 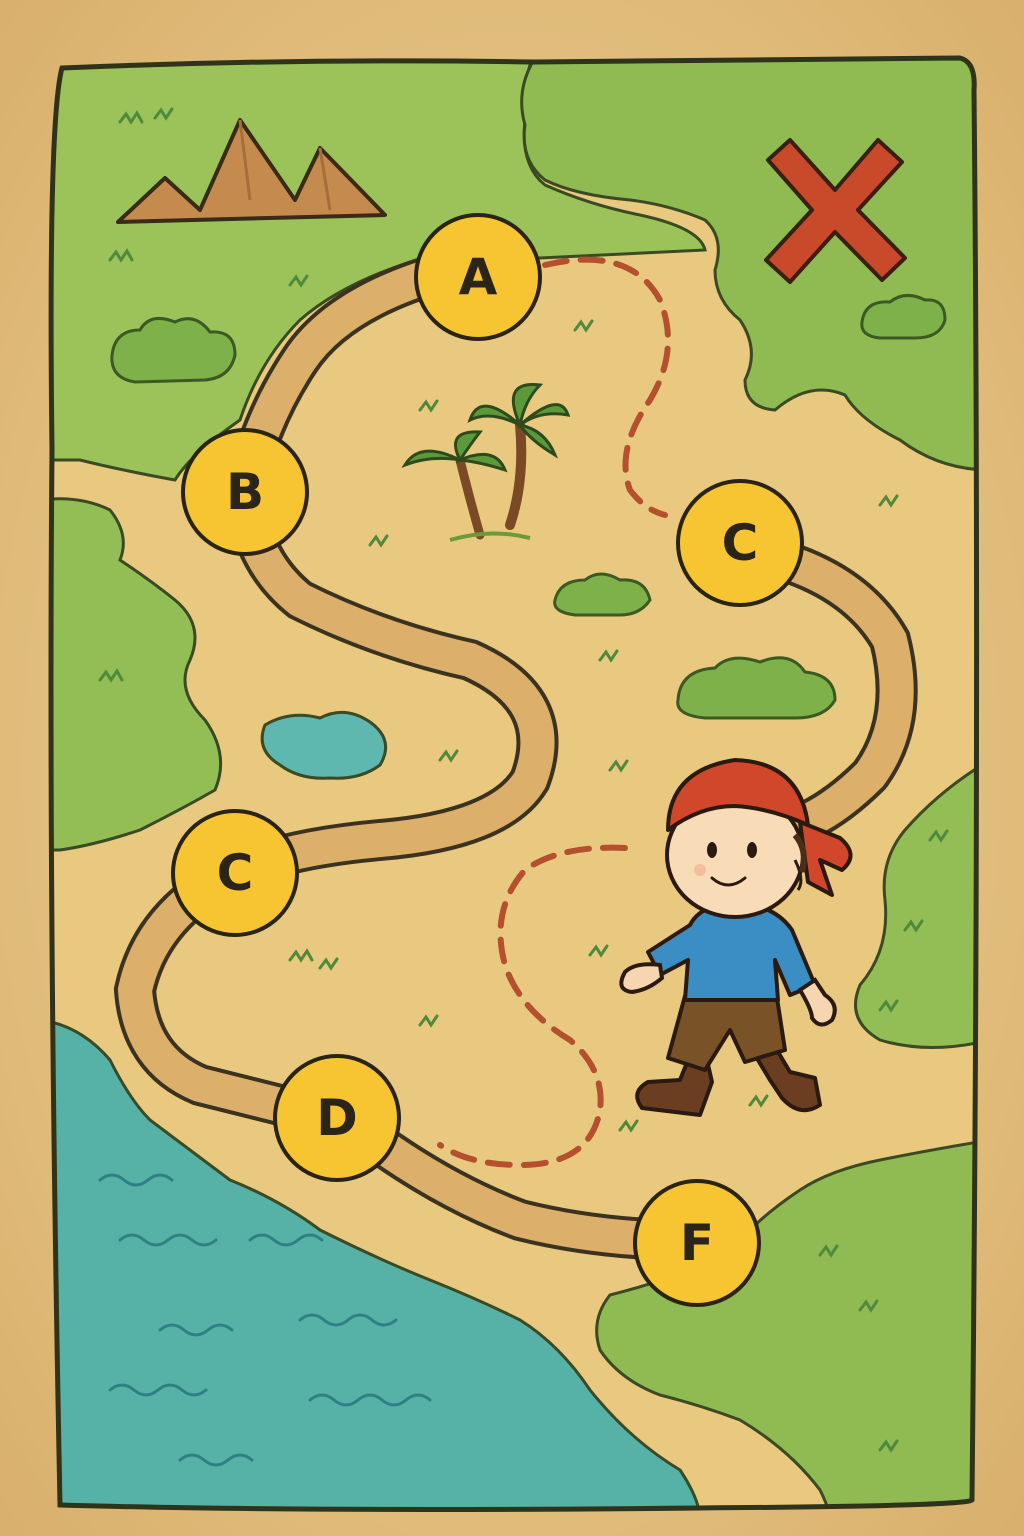 I want to click on waypoint-label: A, so click(x=478, y=277).